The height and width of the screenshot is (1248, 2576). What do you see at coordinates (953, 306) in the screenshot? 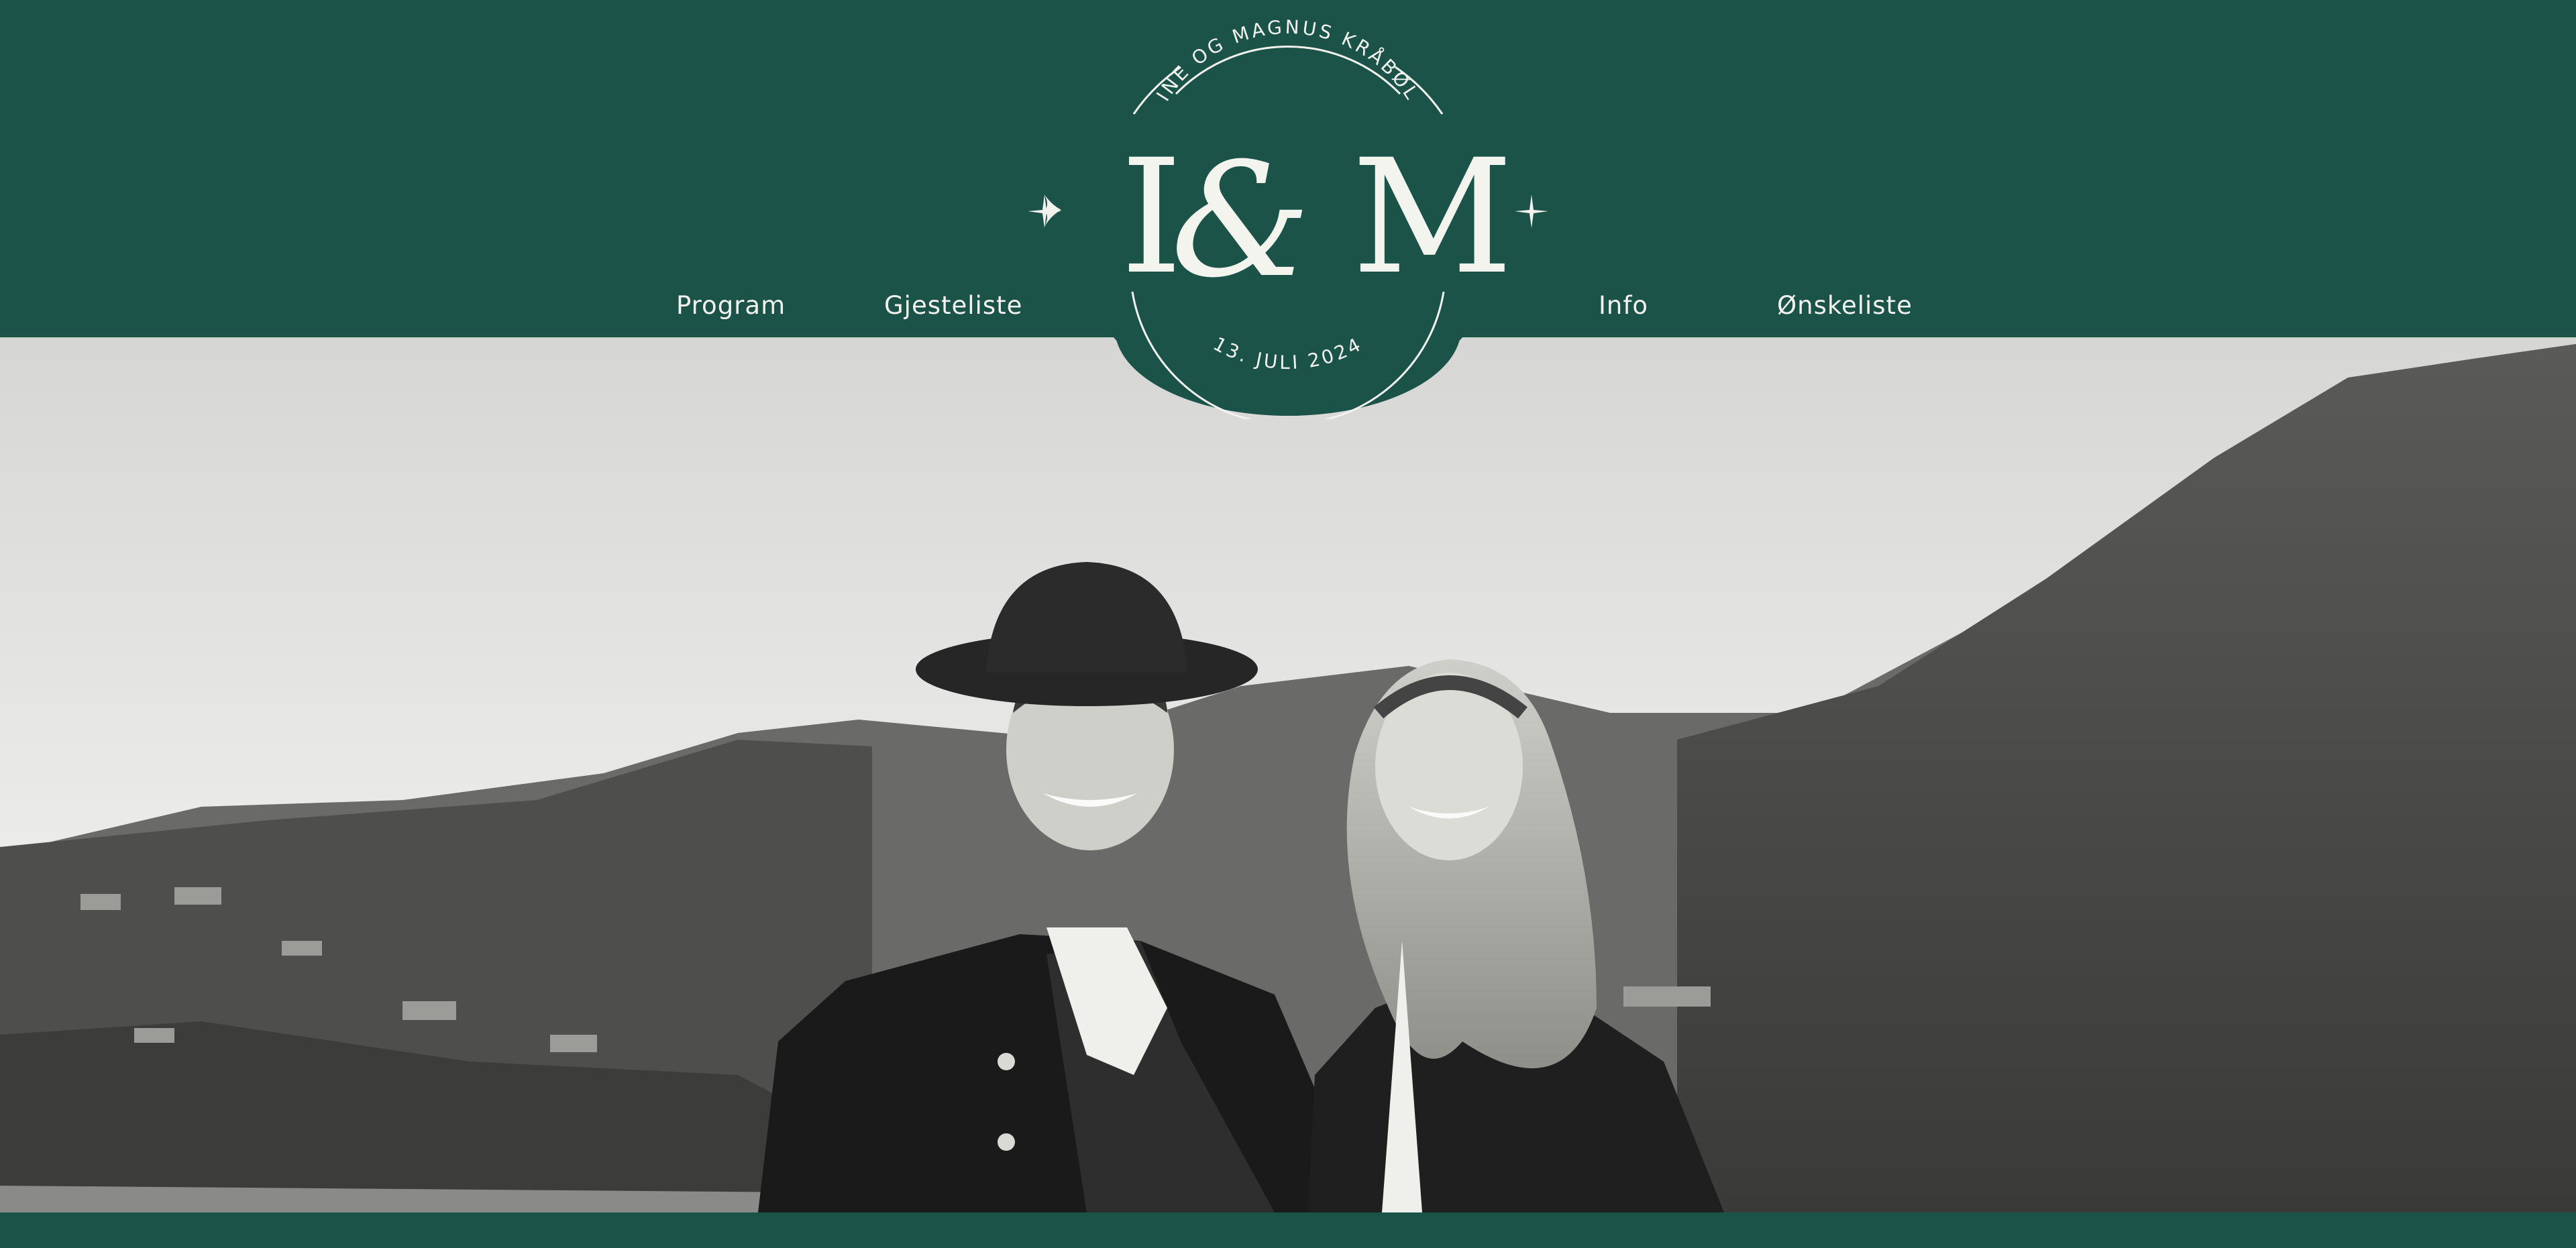
I see `nav-link-gjesteliste: Gjesteliste` at bounding box center [953, 306].